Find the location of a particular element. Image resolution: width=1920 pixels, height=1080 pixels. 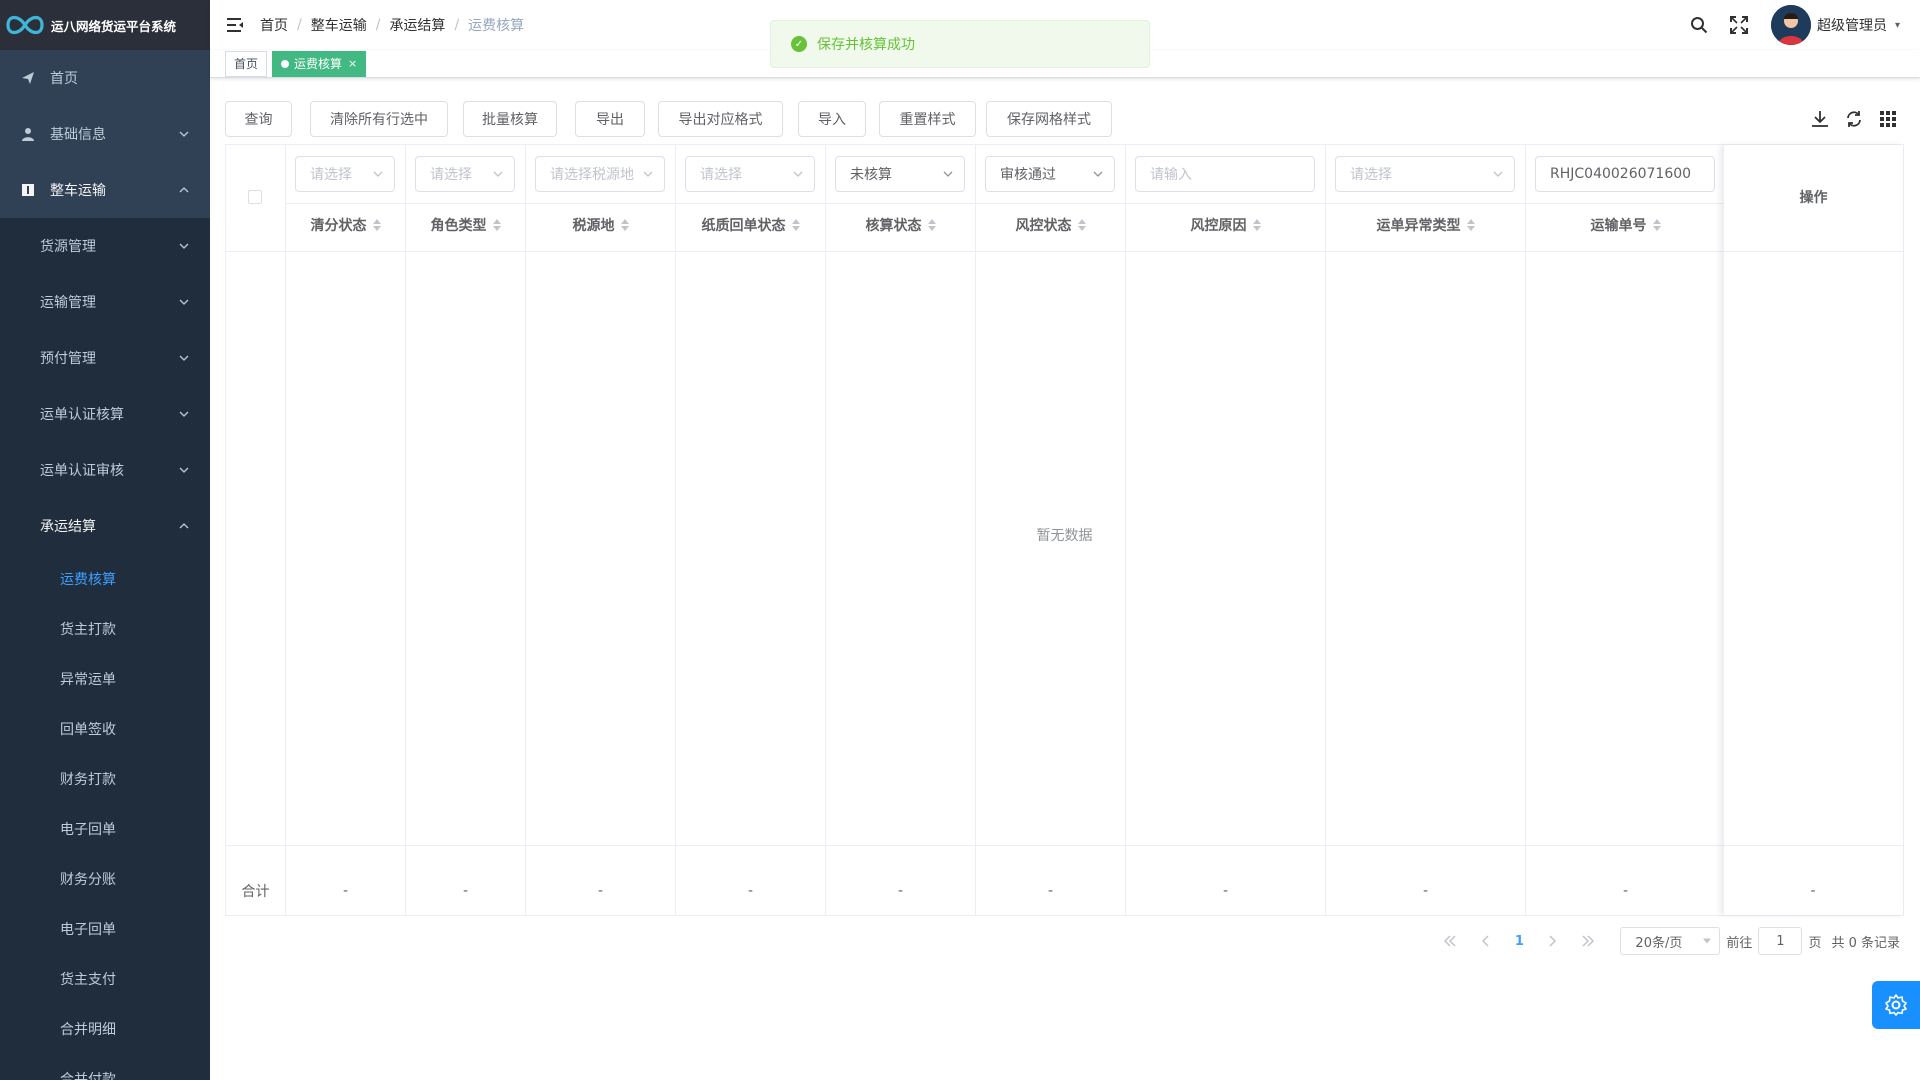

clear-selection-button: 清除所有行选中 is located at coordinates (379, 119).